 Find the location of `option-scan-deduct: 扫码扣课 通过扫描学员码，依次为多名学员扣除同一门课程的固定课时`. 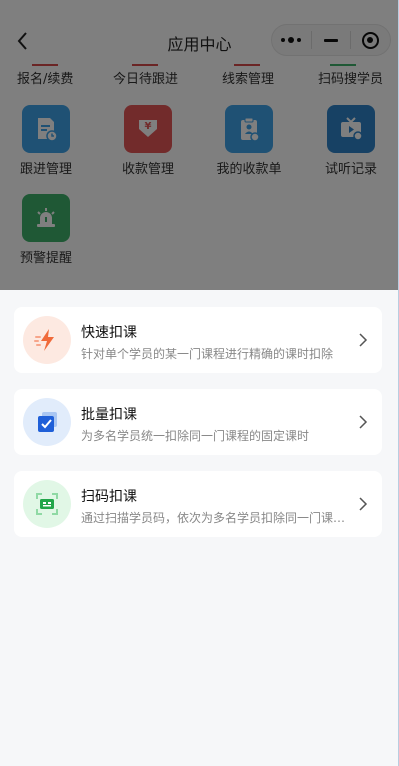

option-scan-deduct: 扫码扣课 通过扫描学员码，依次为多名学员扣除同一门课程的固定课时 is located at coordinates (198, 504).